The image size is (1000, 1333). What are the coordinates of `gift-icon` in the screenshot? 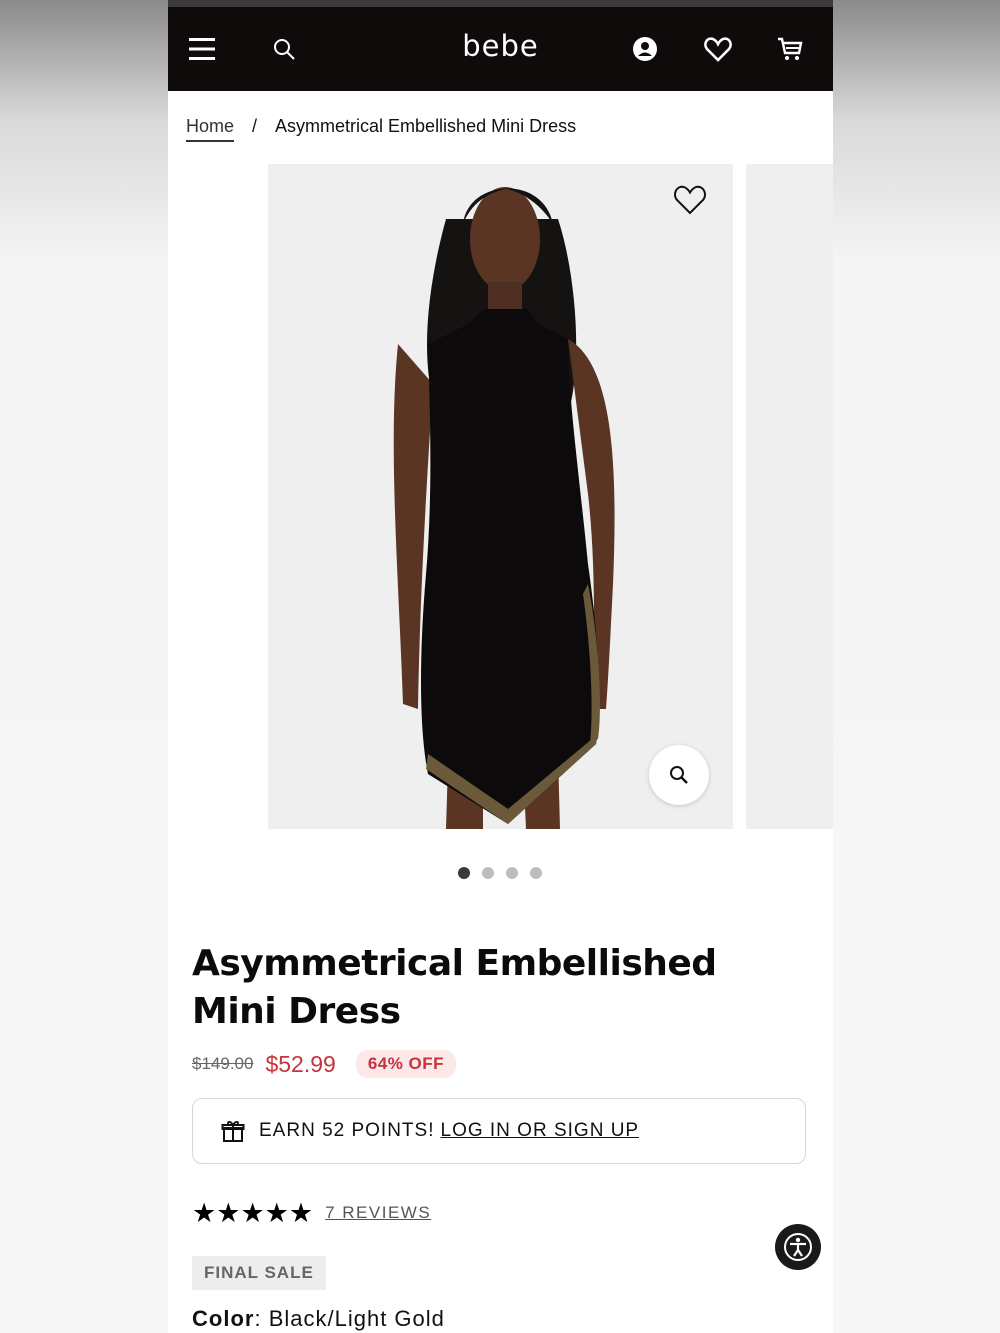 It's located at (233, 1131).